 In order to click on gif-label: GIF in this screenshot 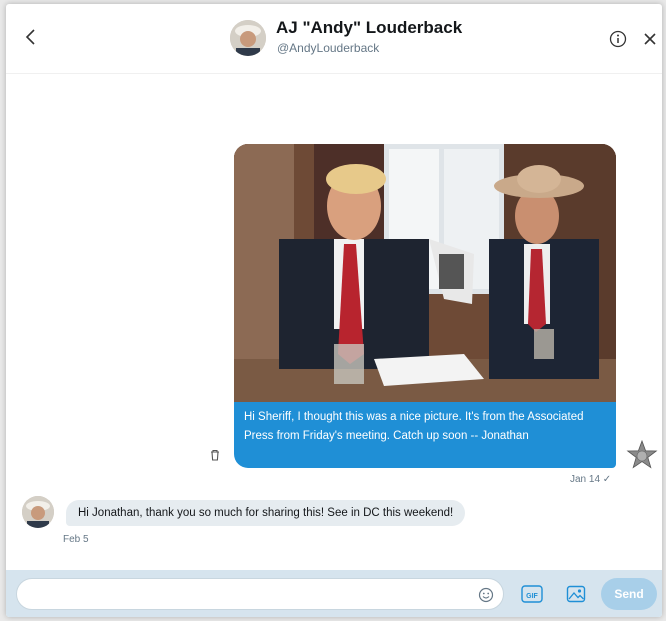, I will do `click(532, 596)`.